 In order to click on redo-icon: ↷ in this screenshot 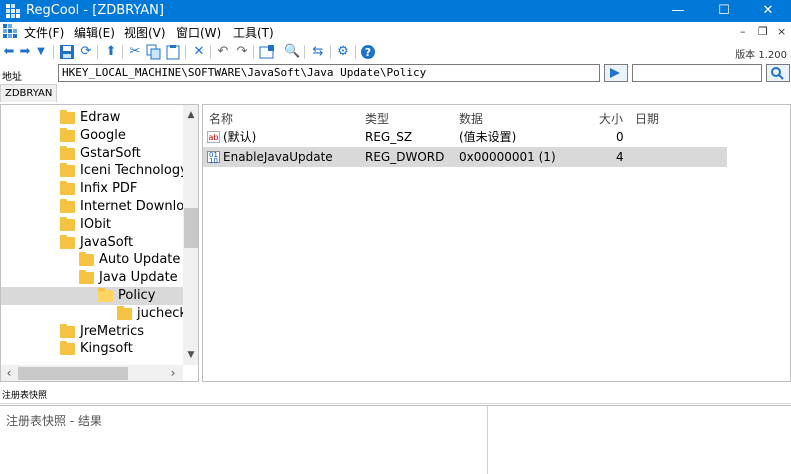, I will do `click(242, 52)`.